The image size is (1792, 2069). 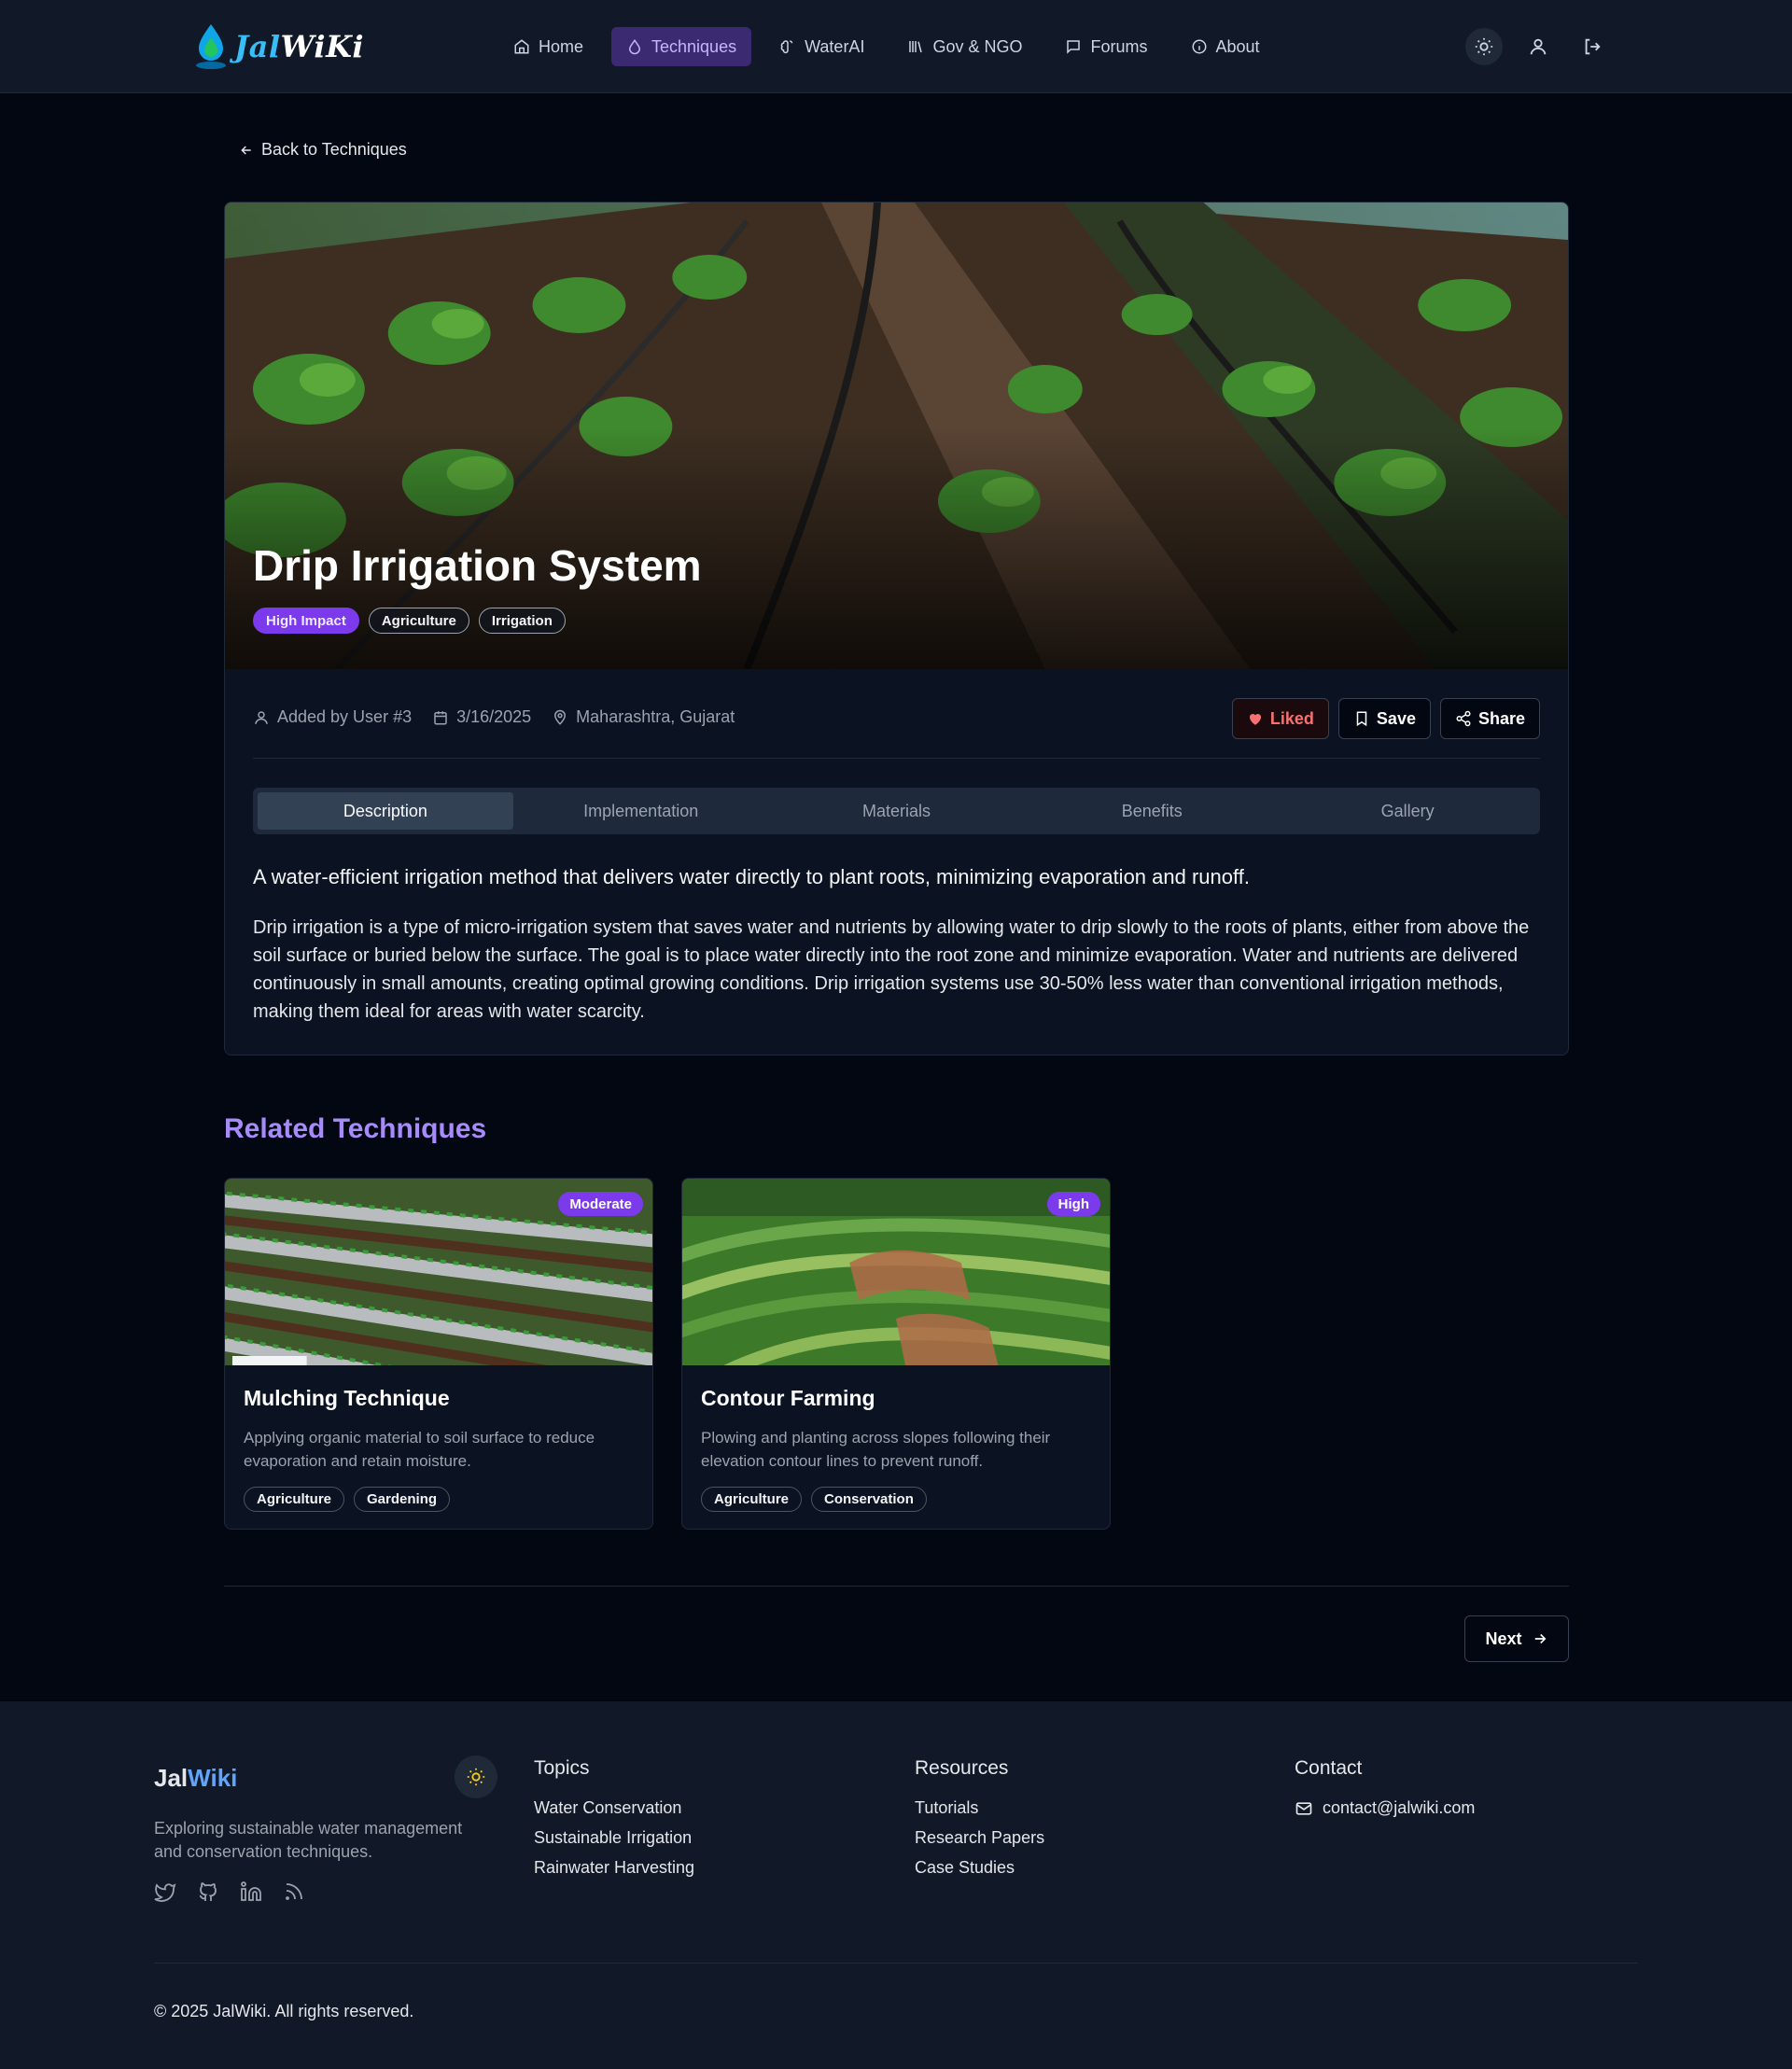 I want to click on tab-gallery: Gallery, so click(x=1407, y=811).